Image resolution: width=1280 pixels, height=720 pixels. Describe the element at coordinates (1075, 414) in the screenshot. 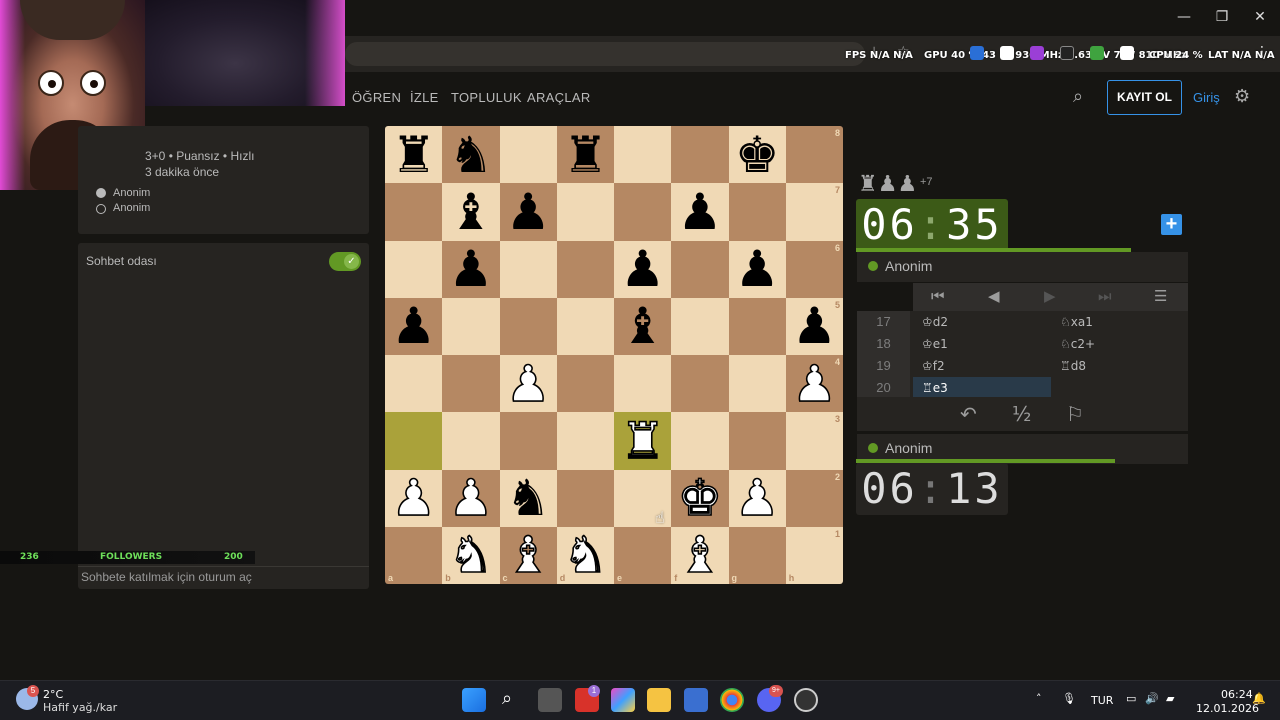

I see `resign-flag-icon: ⚐` at that location.